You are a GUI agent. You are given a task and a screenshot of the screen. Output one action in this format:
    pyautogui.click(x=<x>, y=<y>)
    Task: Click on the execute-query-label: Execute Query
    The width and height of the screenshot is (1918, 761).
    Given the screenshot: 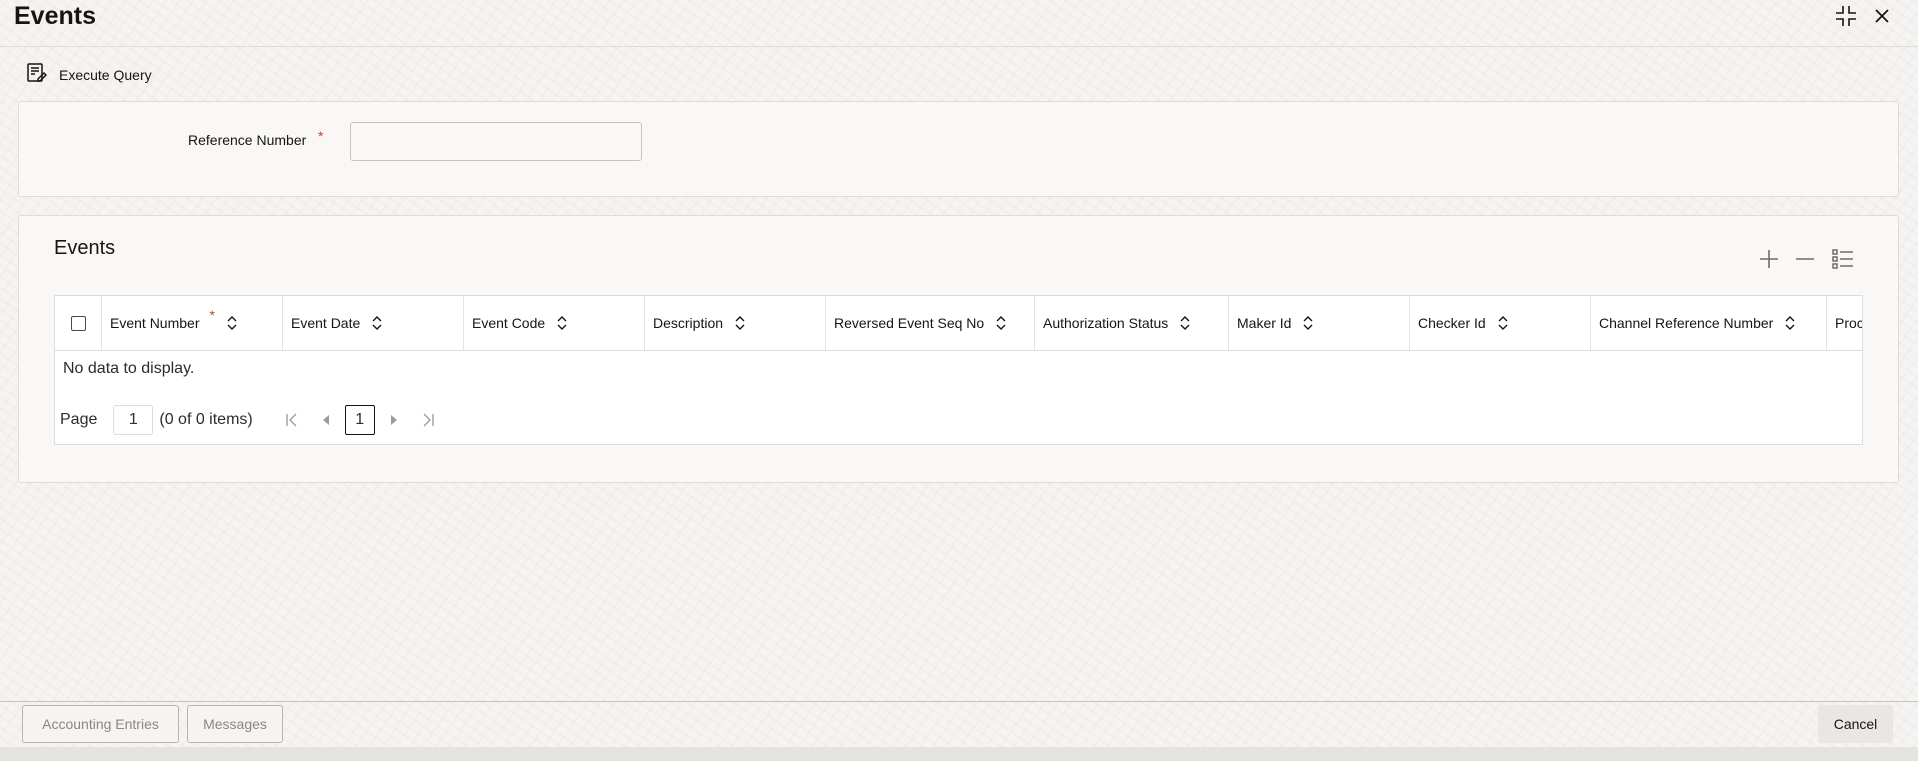 What is the action you would take?
    pyautogui.click(x=105, y=75)
    